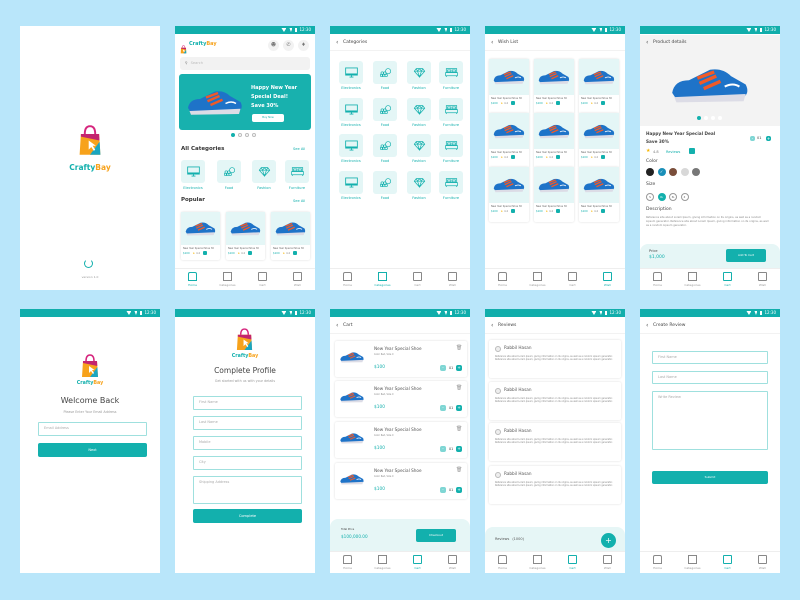 Image resolution: width=800 pixels, height=600 pixels. Describe the element at coordinates (661, 197) in the screenshot. I see `size-option: XL` at that location.